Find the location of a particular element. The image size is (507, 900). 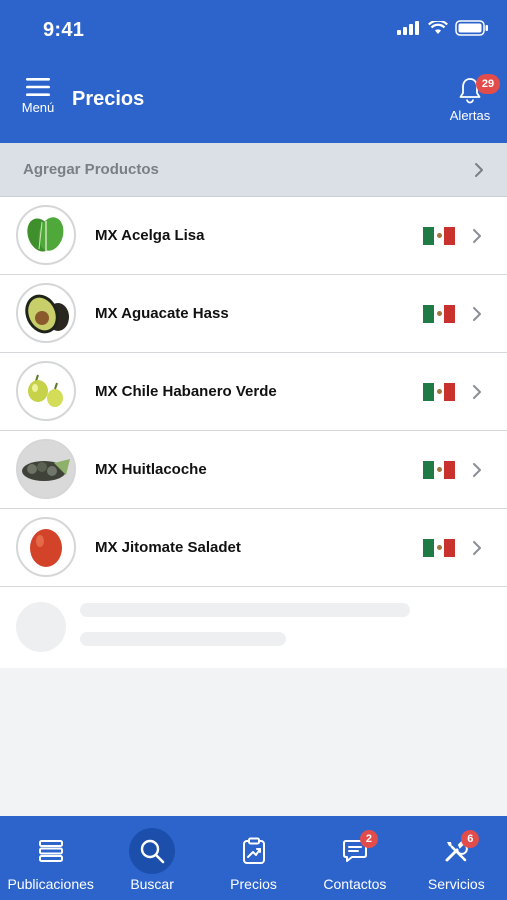

hamburger-icon is located at coordinates (38, 87).